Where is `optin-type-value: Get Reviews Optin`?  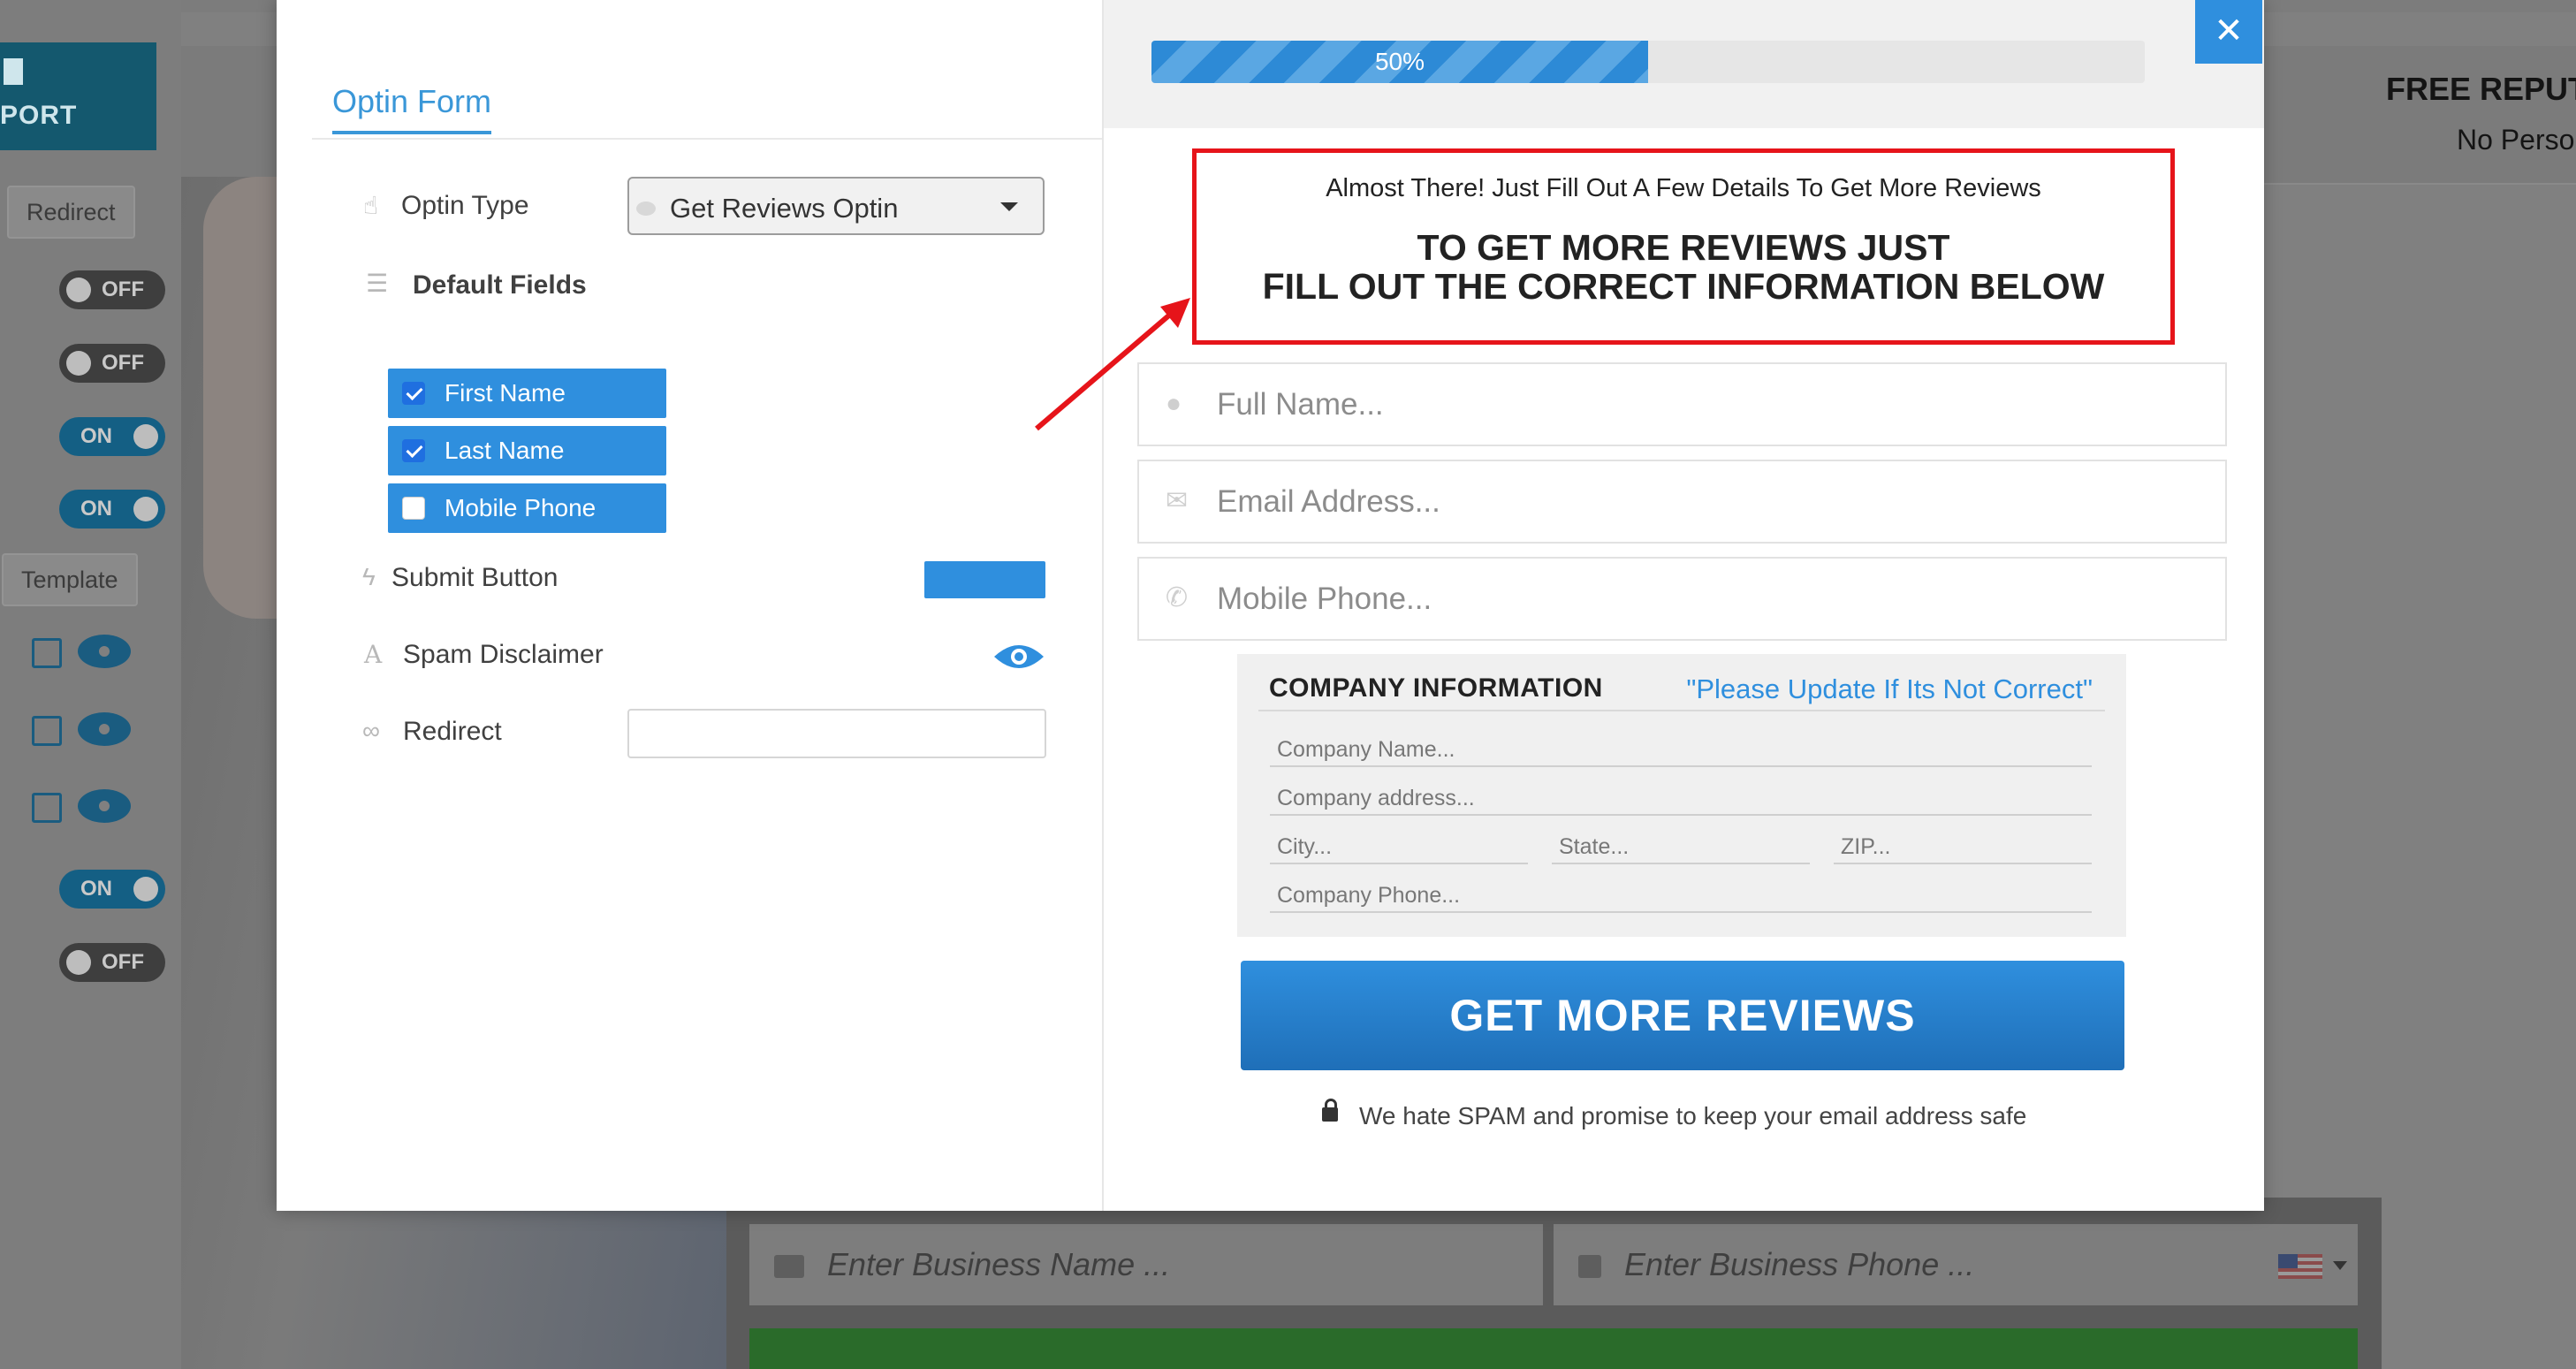
optin-type-value: Get Reviews Optin is located at coordinates (785, 209).